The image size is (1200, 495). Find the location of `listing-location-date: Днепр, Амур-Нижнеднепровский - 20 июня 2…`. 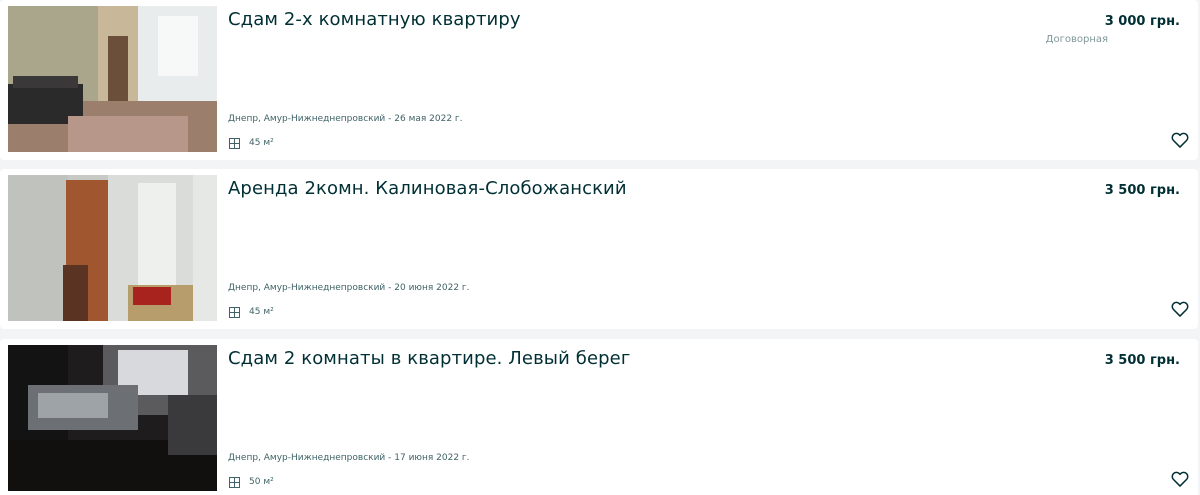

listing-location-date: Днепр, Амур-Нижнеднепровский - 20 июня 2… is located at coordinates (349, 288).